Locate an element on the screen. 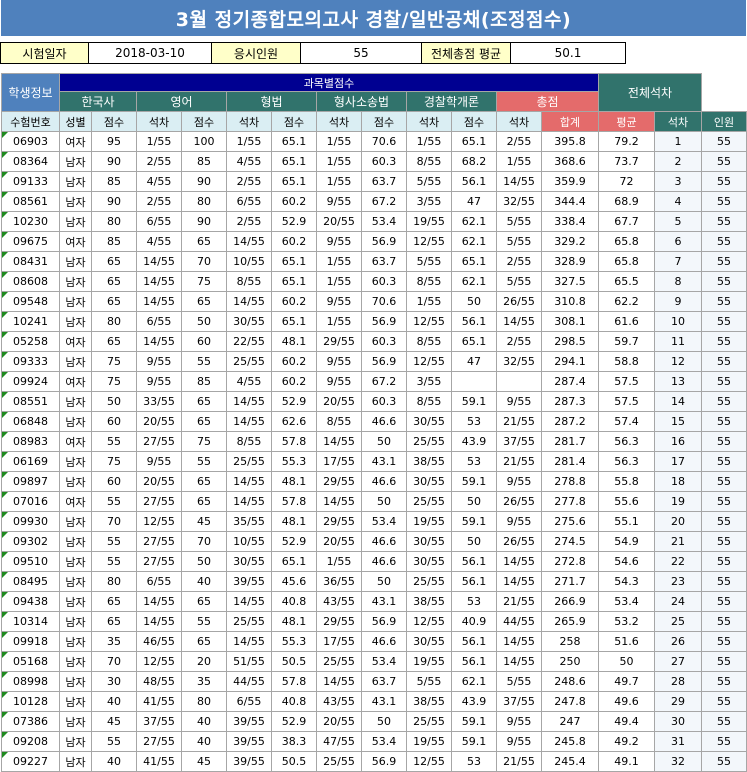 Image resolution: width=747 pixels, height=772 pixels. cell-exam-number: 08495 is located at coordinates (30, 581).